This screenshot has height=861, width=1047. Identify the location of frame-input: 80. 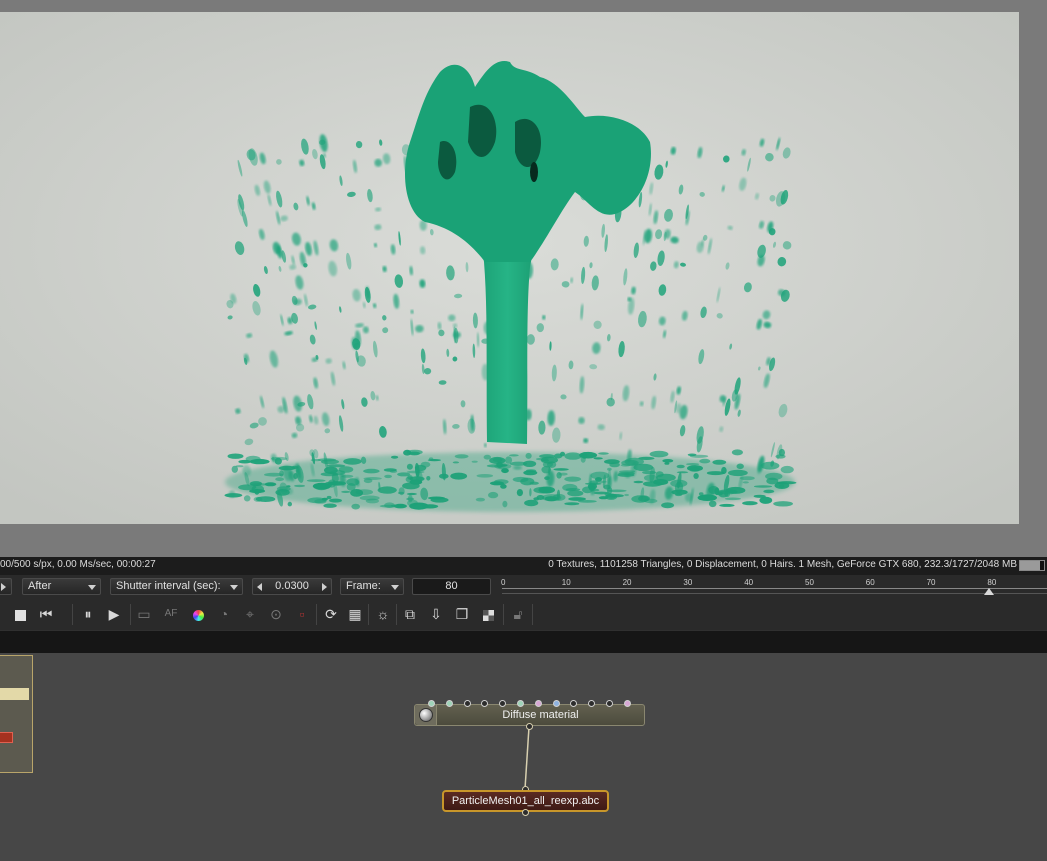
(451, 586).